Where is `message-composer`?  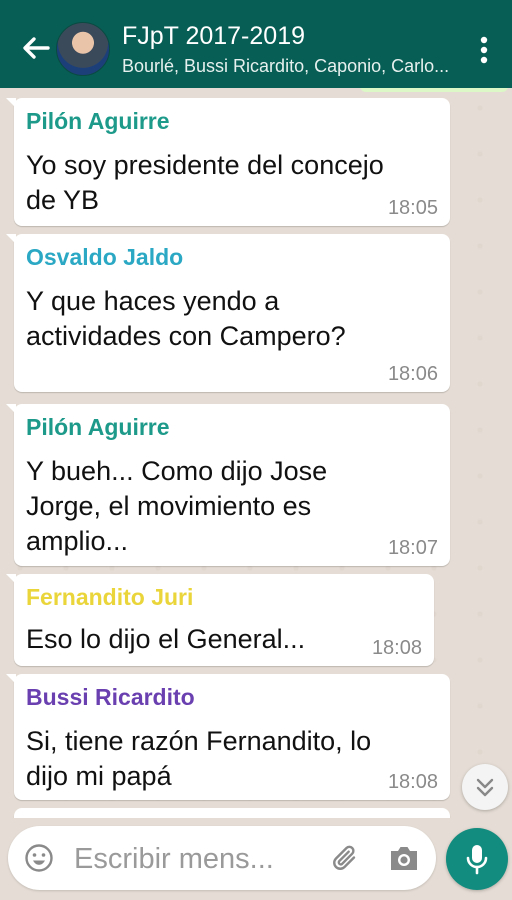 message-composer is located at coordinates (222, 858).